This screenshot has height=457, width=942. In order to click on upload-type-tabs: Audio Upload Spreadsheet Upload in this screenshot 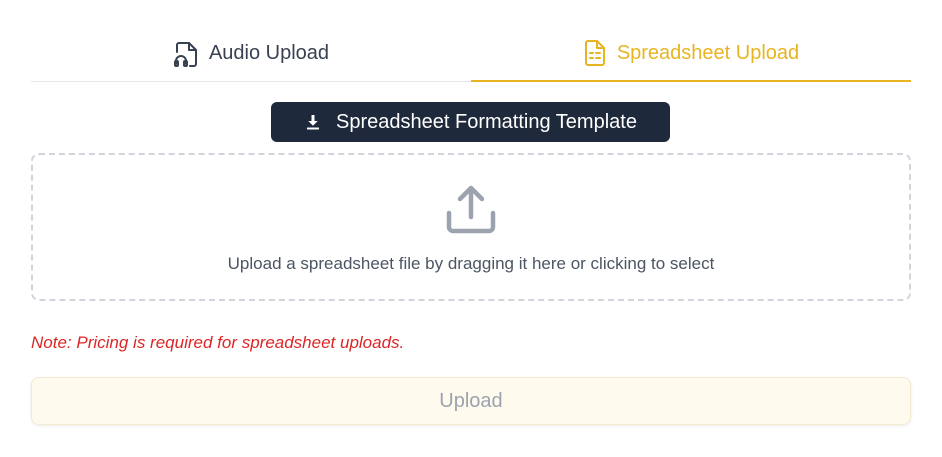, I will do `click(471, 54)`.